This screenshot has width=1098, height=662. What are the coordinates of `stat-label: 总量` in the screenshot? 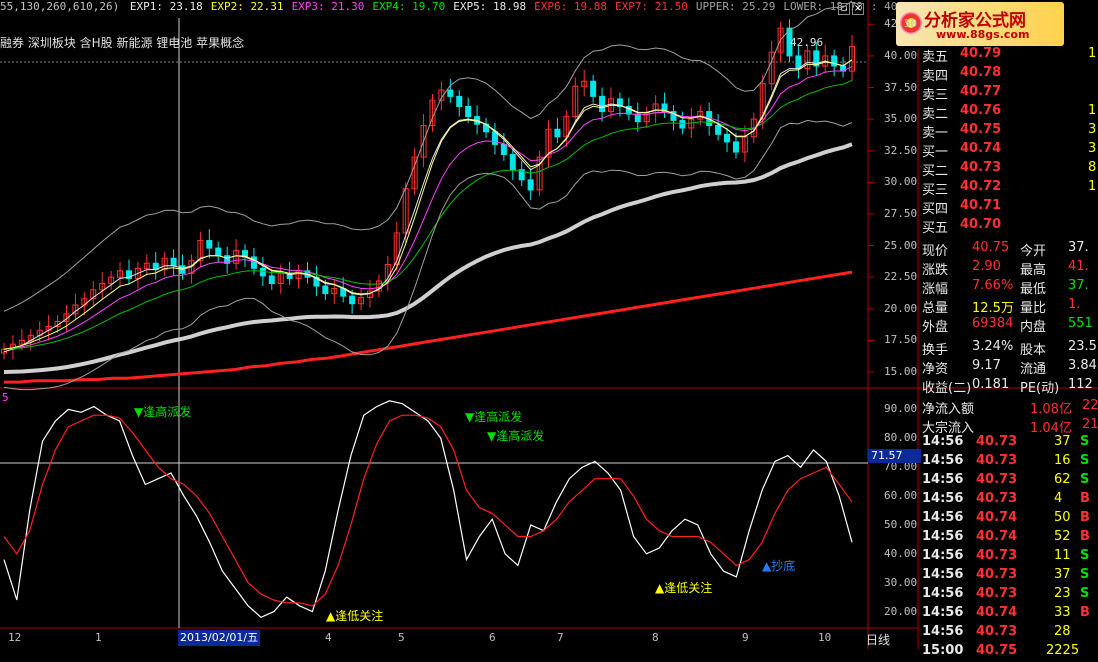 It's located at (935, 308).